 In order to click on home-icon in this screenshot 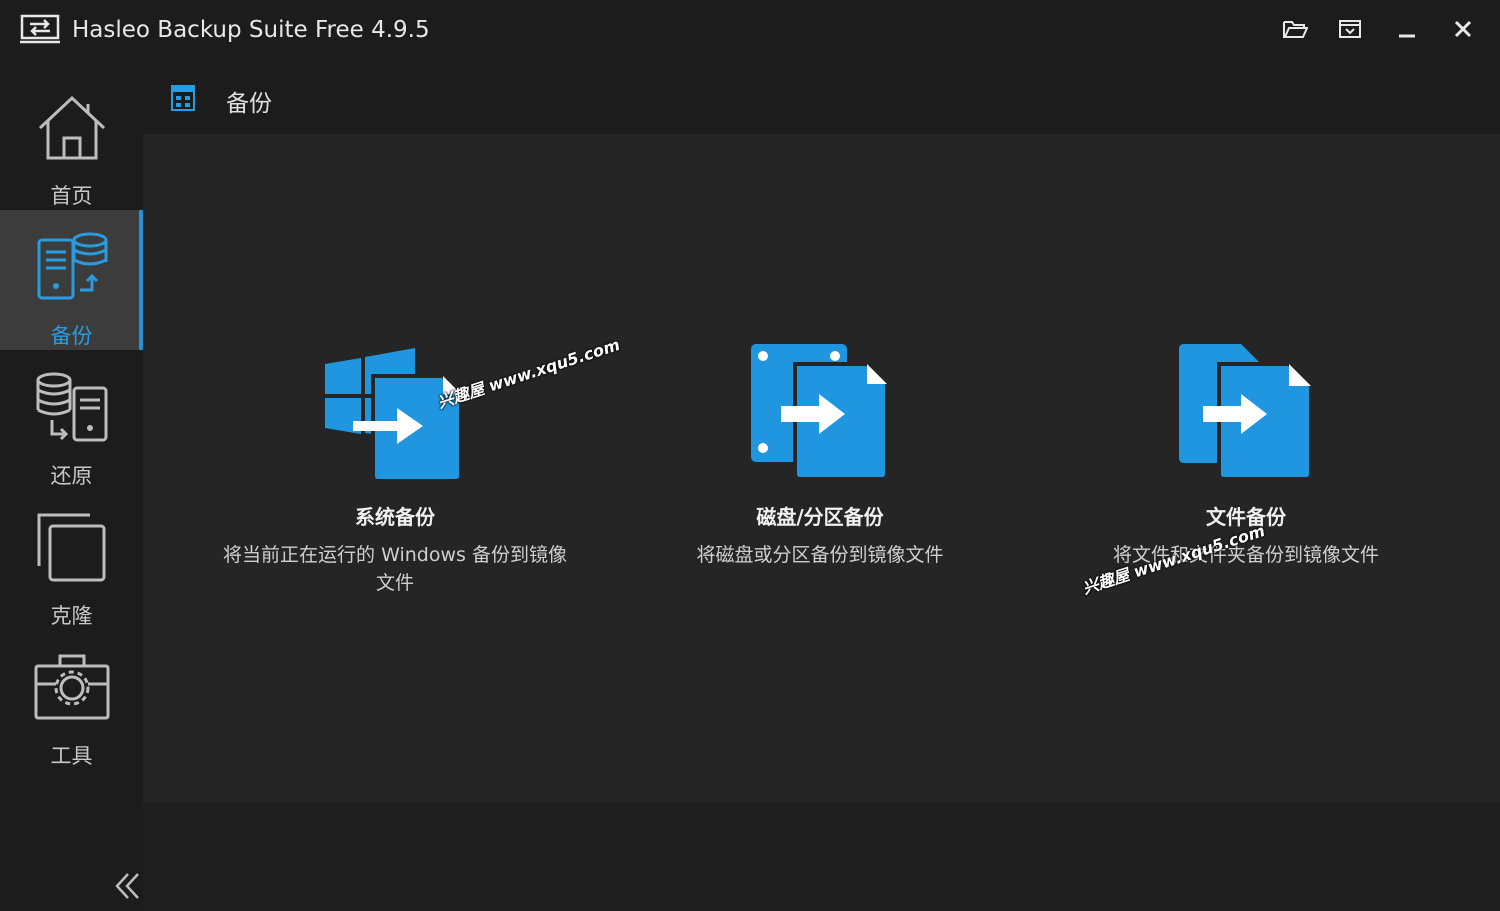, I will do `click(72, 131)`.